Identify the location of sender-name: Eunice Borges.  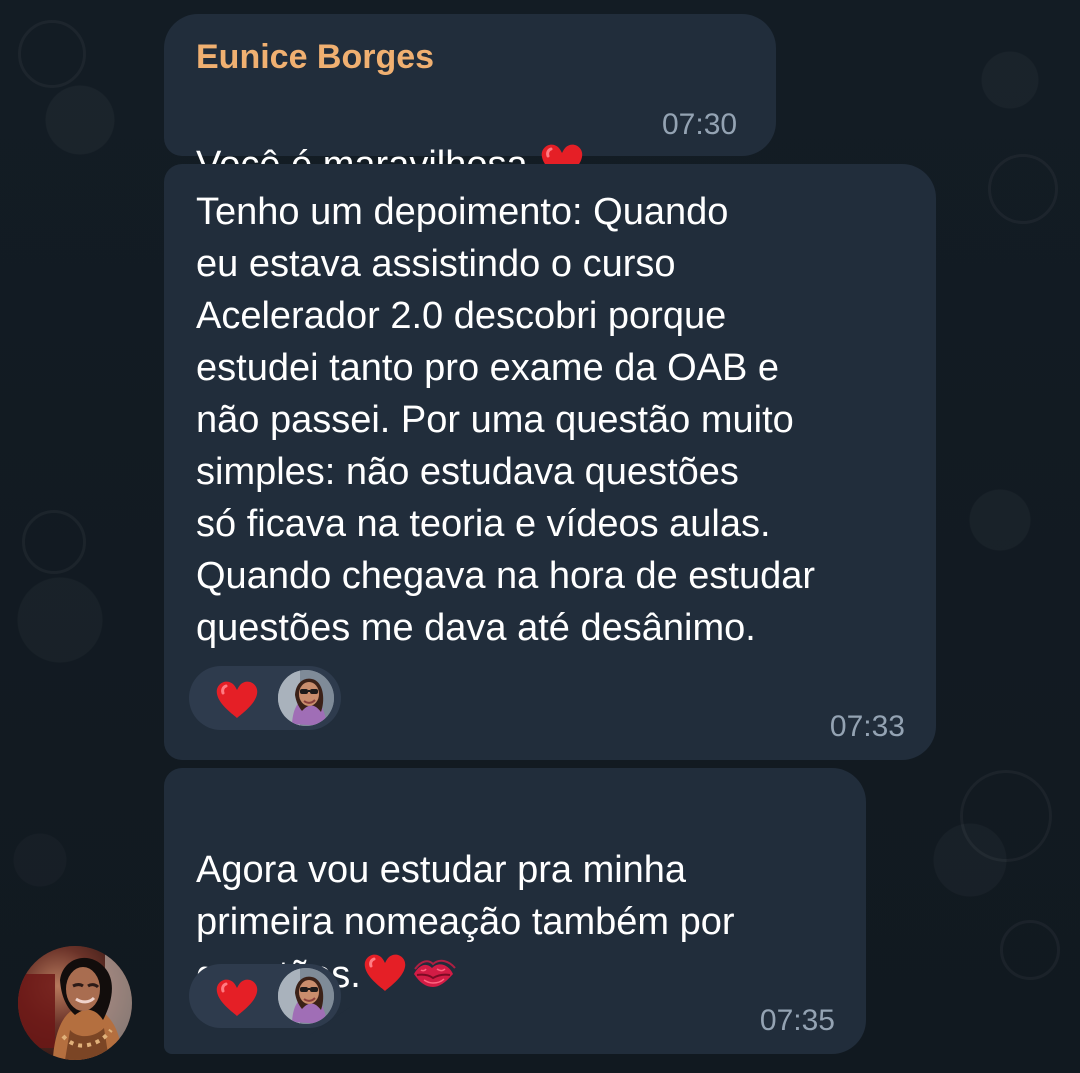
(315, 57).